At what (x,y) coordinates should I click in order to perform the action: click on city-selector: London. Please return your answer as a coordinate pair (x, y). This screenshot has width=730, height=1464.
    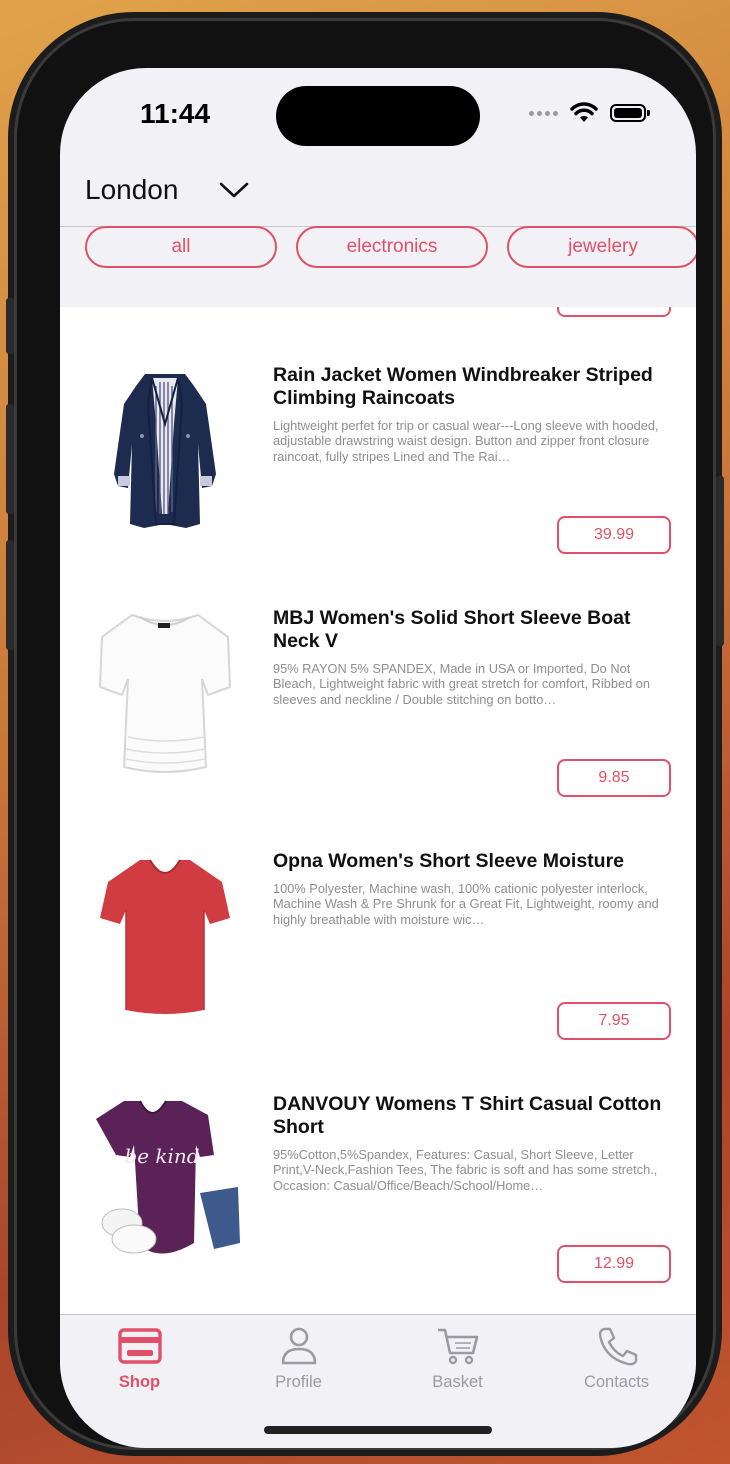
    Looking at the image, I should click on (167, 190).